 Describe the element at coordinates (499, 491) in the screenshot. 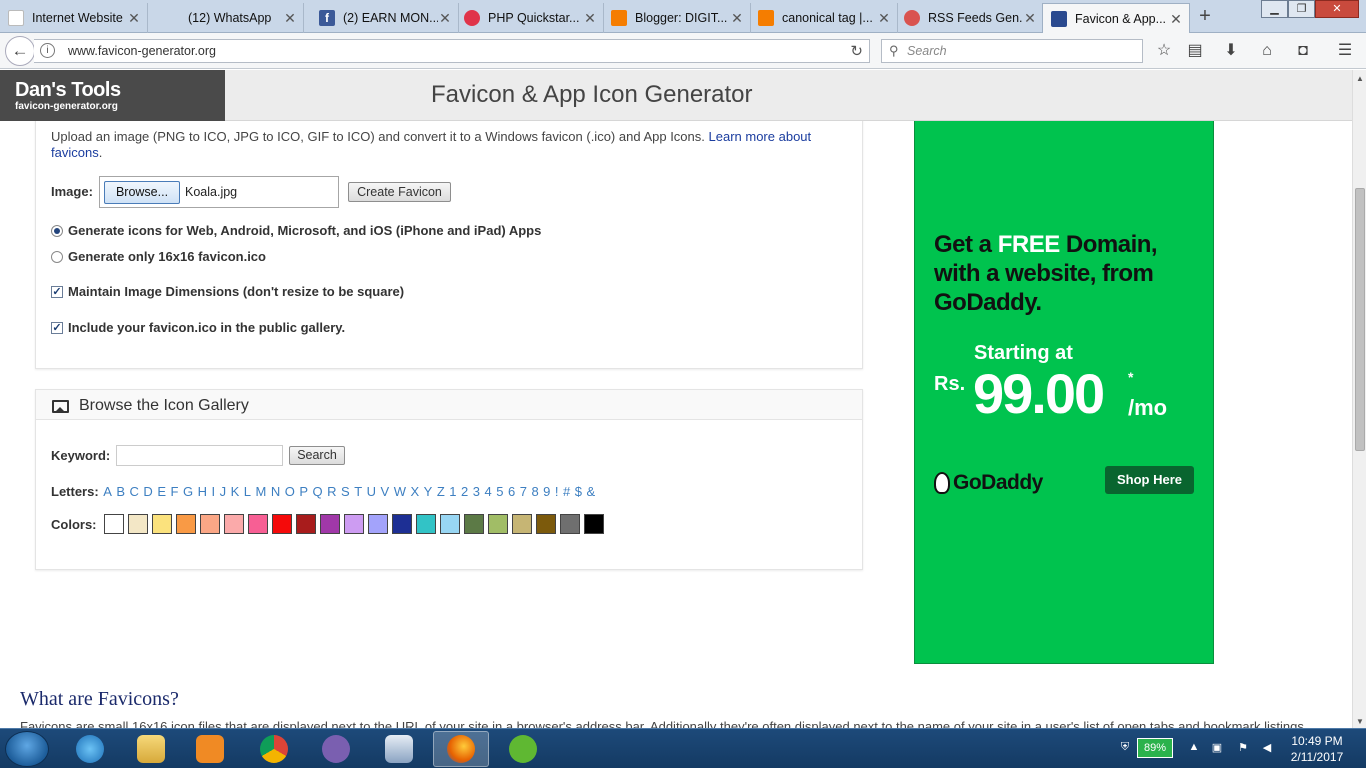

I see `letter-link: 5` at that location.